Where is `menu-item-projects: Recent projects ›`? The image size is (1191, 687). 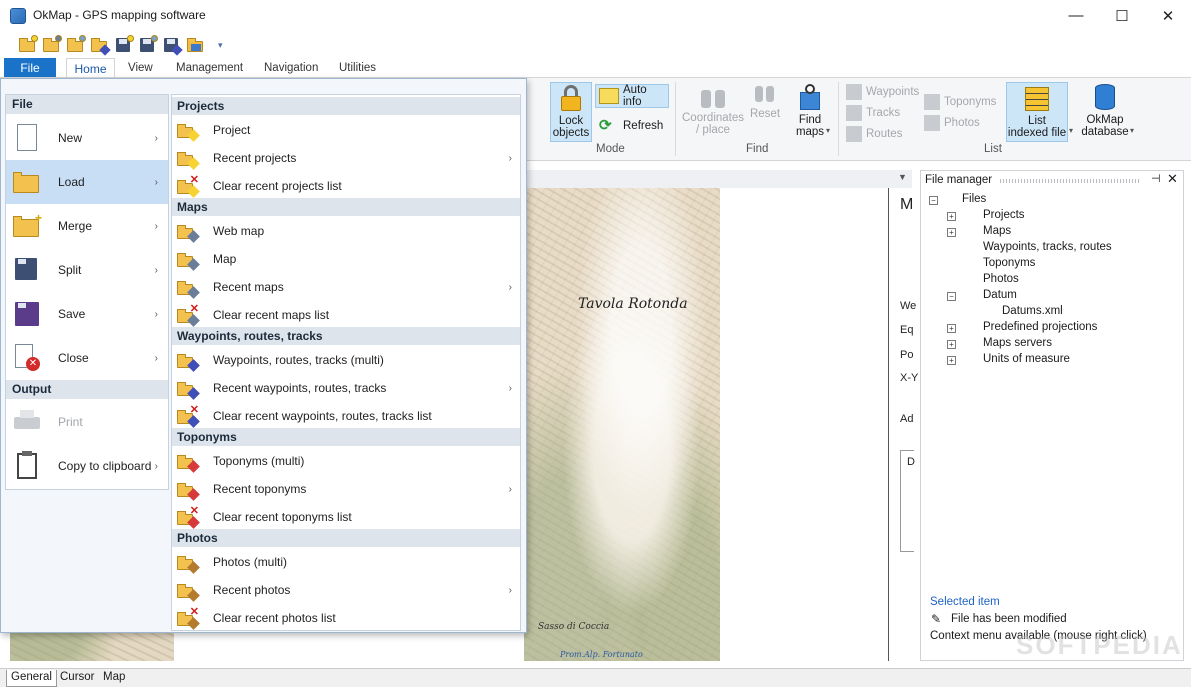
menu-item-projects: Recent projects › is located at coordinates (346, 158).